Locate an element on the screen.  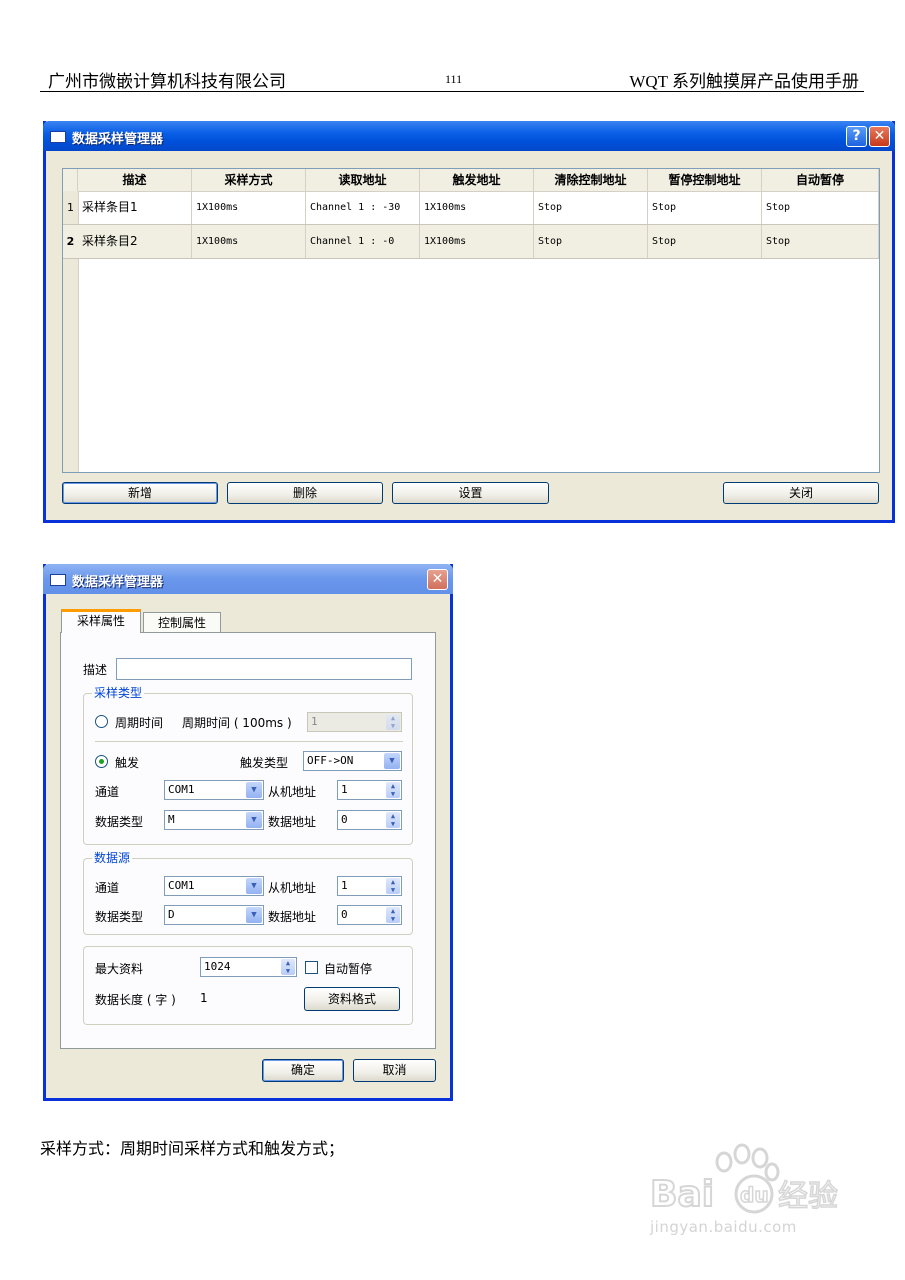
window-title: 数据采样管理器 is located at coordinates (118, 582).